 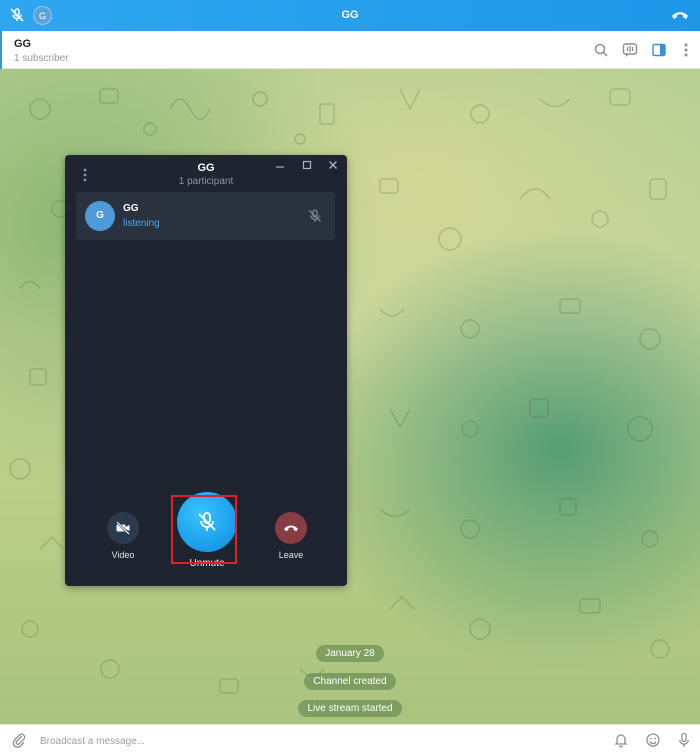 I want to click on minimize-icon, so click(x=280, y=165).